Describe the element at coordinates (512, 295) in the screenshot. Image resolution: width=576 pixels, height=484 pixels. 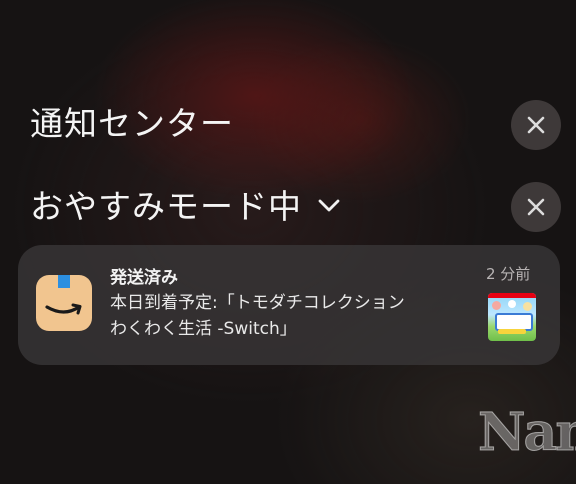
I see `thumbnail-red-strip` at that location.